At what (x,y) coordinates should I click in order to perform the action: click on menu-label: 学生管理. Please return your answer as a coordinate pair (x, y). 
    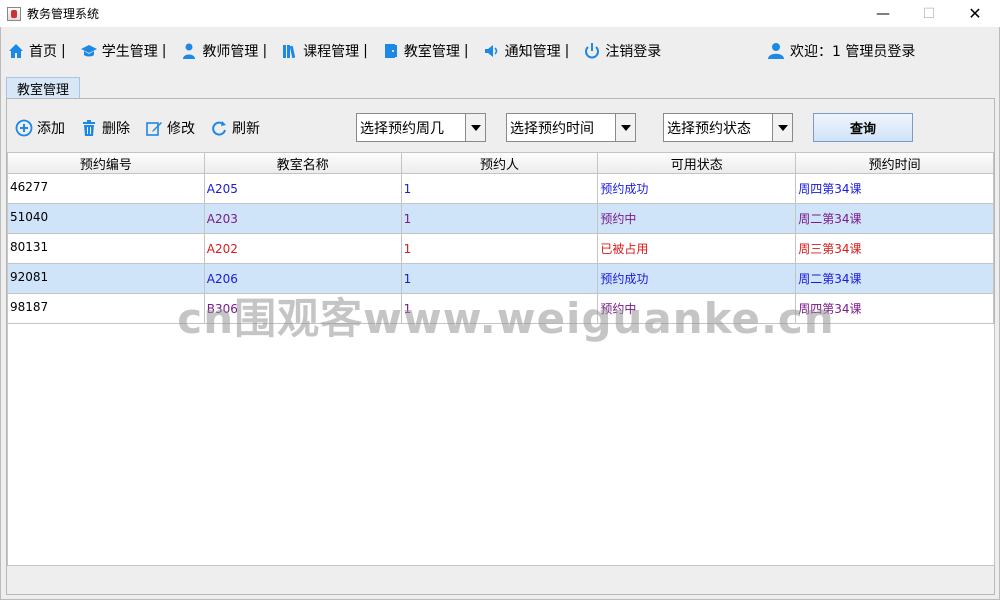
    Looking at the image, I should click on (129, 52).